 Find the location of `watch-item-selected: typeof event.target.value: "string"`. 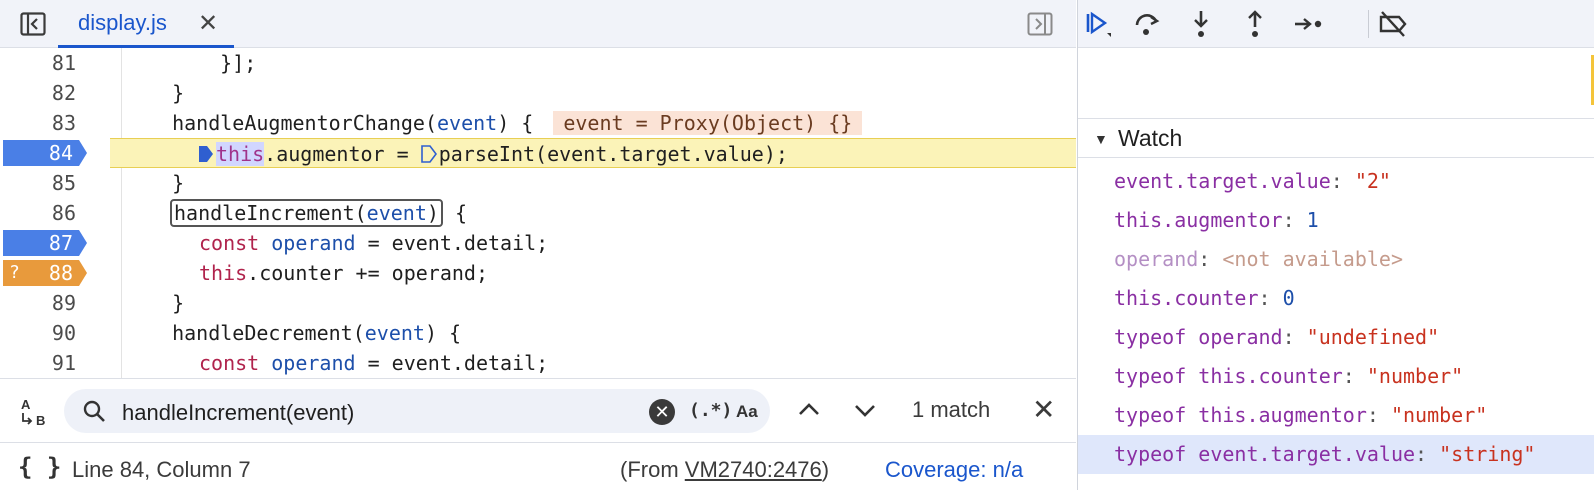

watch-item-selected: typeof event.target.value: "string" is located at coordinates (1336, 454).